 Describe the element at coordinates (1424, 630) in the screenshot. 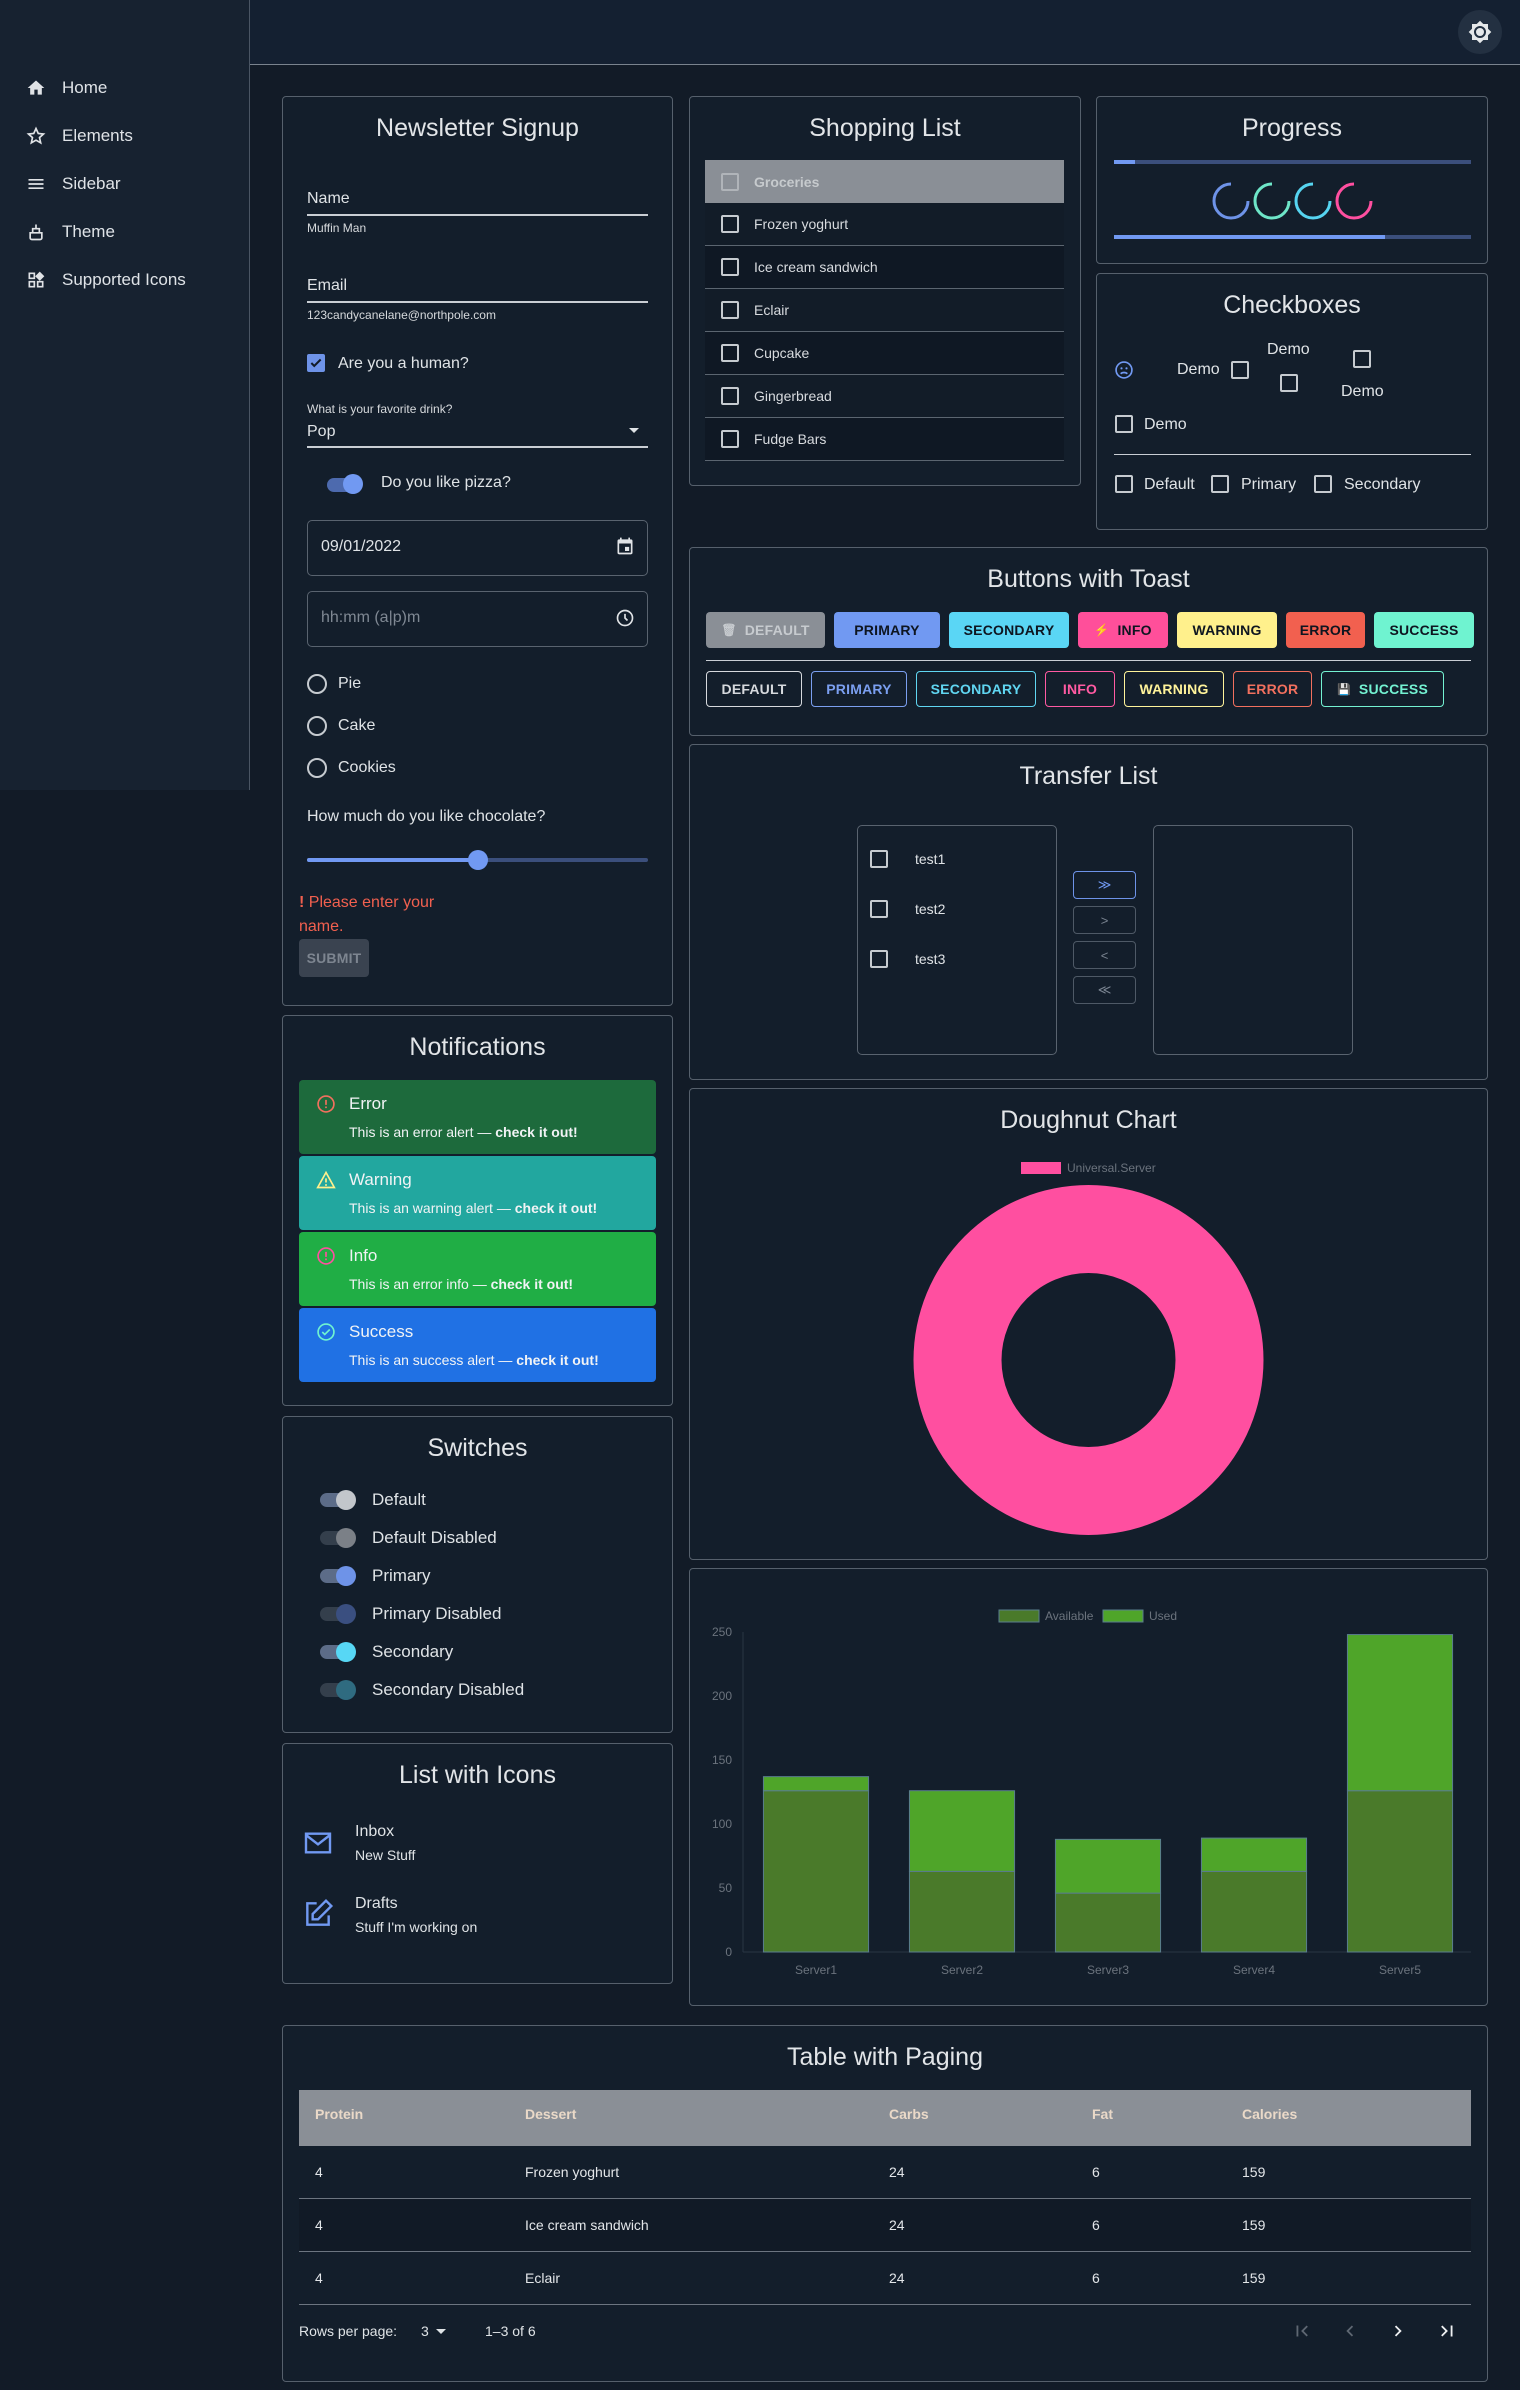

I see `success-contained-button: SUCCESS` at that location.